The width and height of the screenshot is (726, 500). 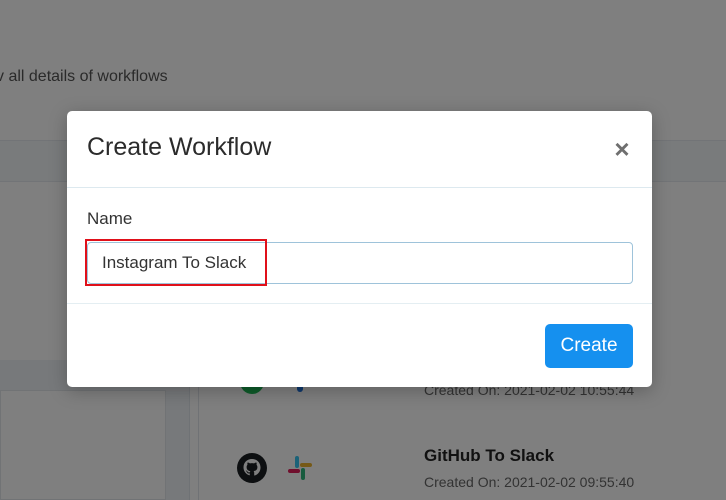 What do you see at coordinates (360, 263) in the screenshot?
I see `workflow-name-input` at bounding box center [360, 263].